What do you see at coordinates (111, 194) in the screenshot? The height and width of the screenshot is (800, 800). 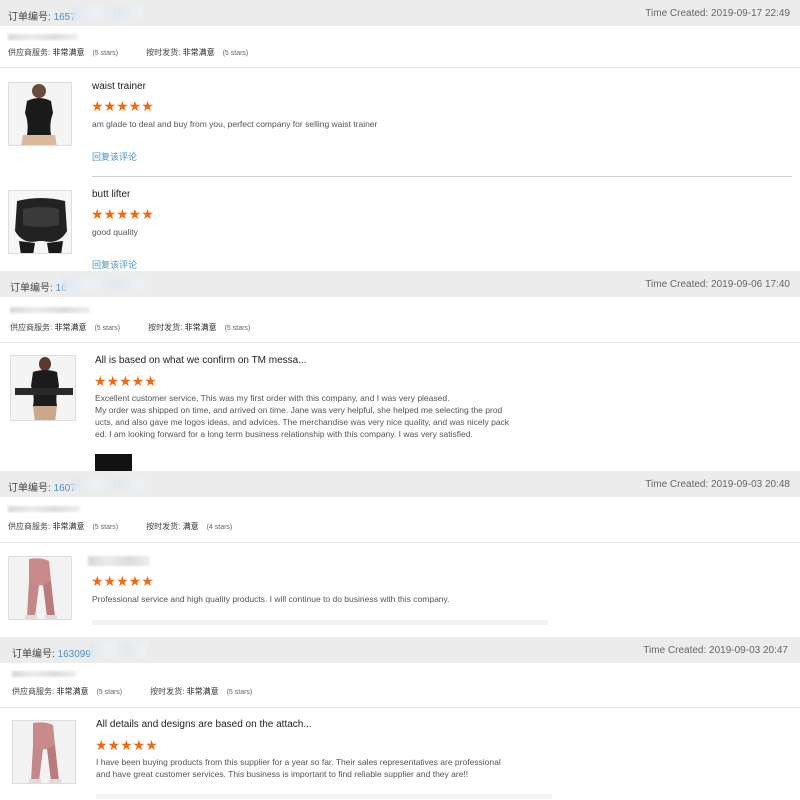 I see `review-title: butt lifter` at bounding box center [111, 194].